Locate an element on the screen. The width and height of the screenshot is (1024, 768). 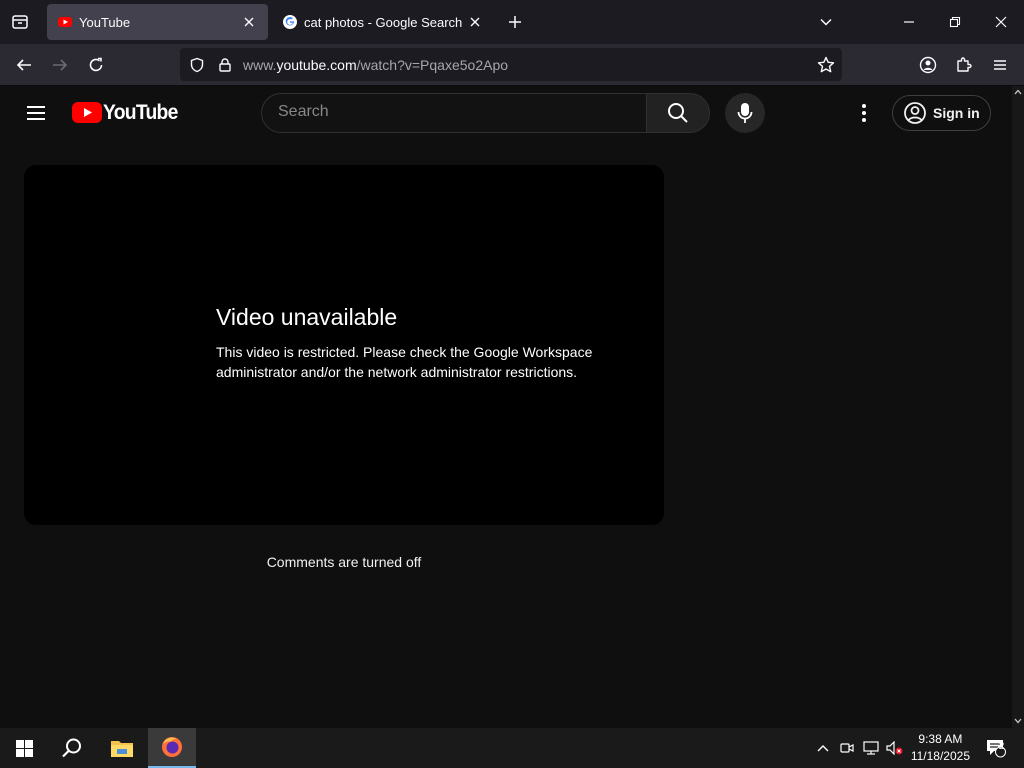
browser-tab-bar: YouTube cat photos - Google Search is located at coordinates (512, 22).